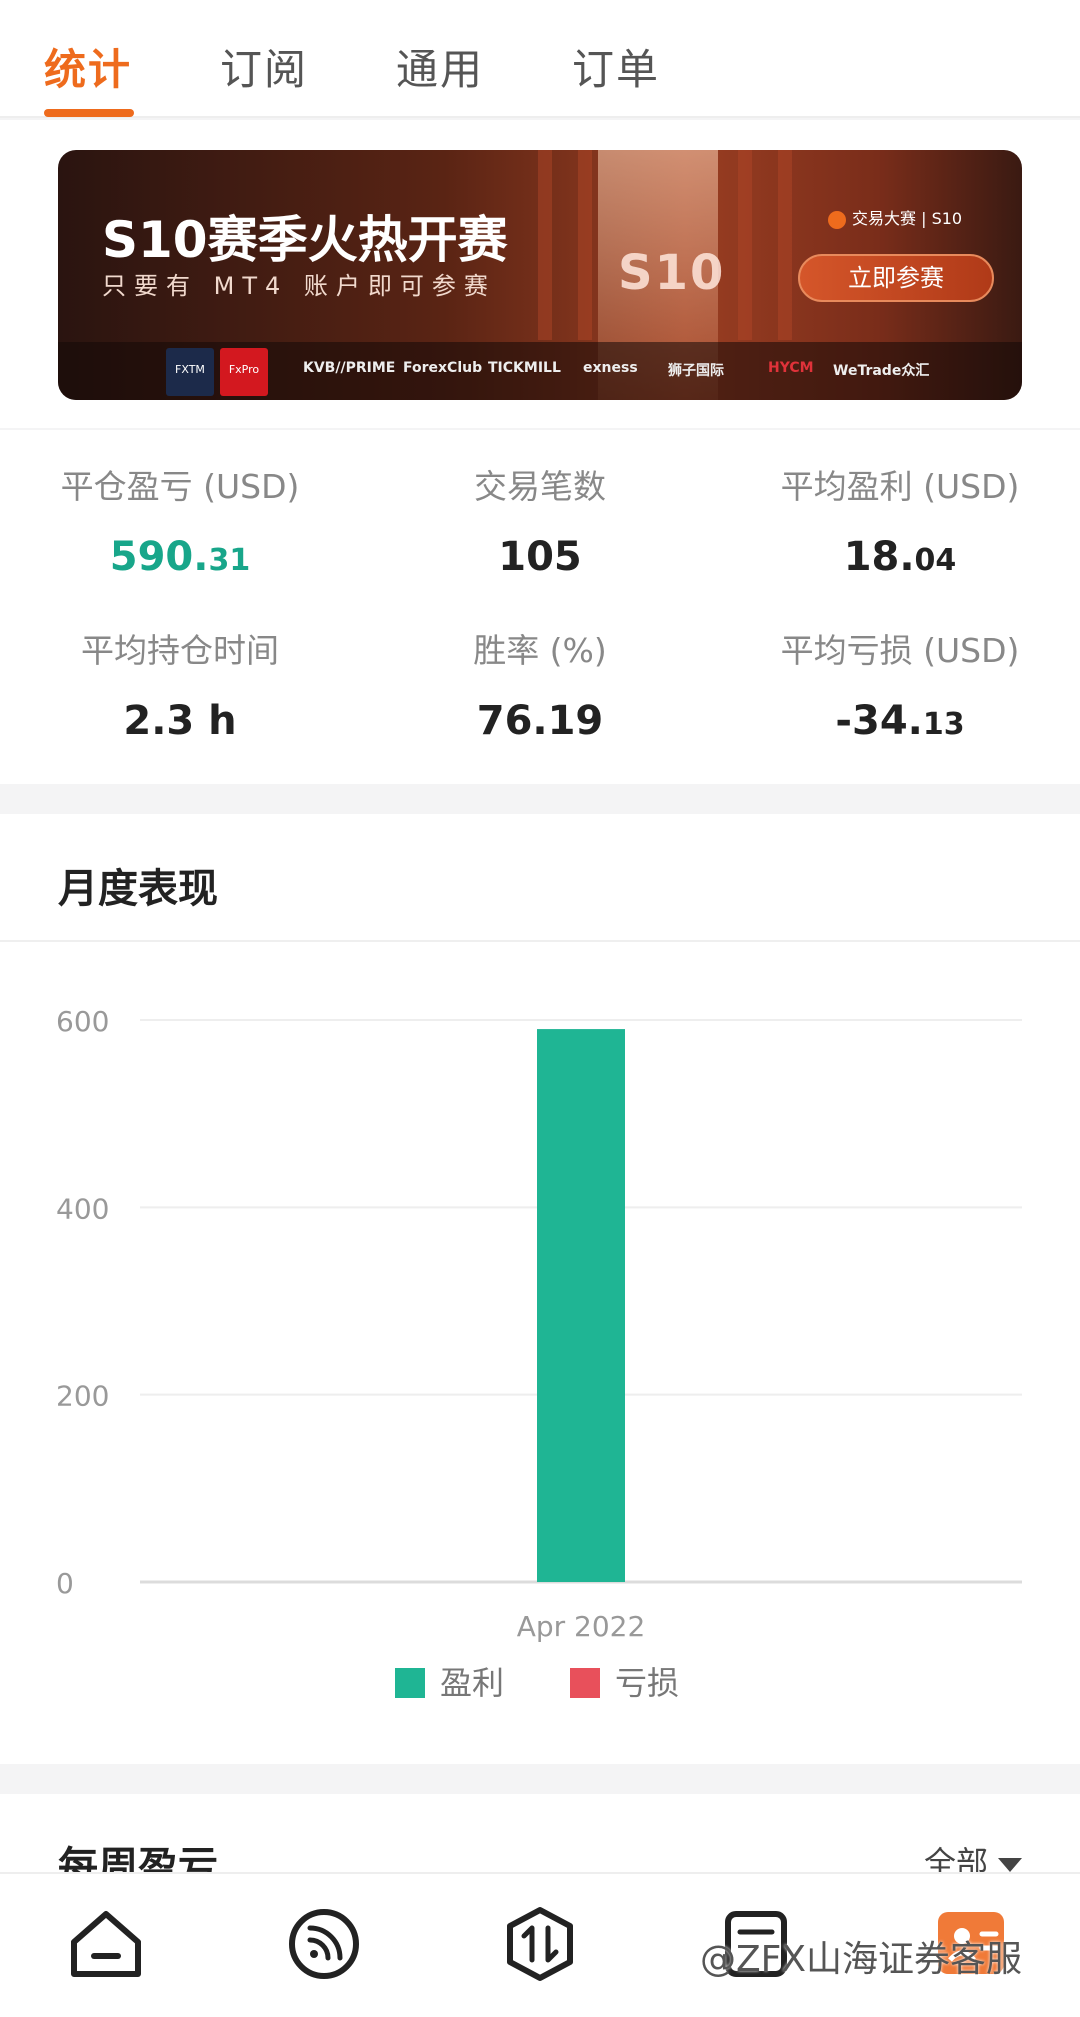  Describe the element at coordinates (524, 368) in the screenshot. I see `sponsor-logo: TICKMILL` at that location.